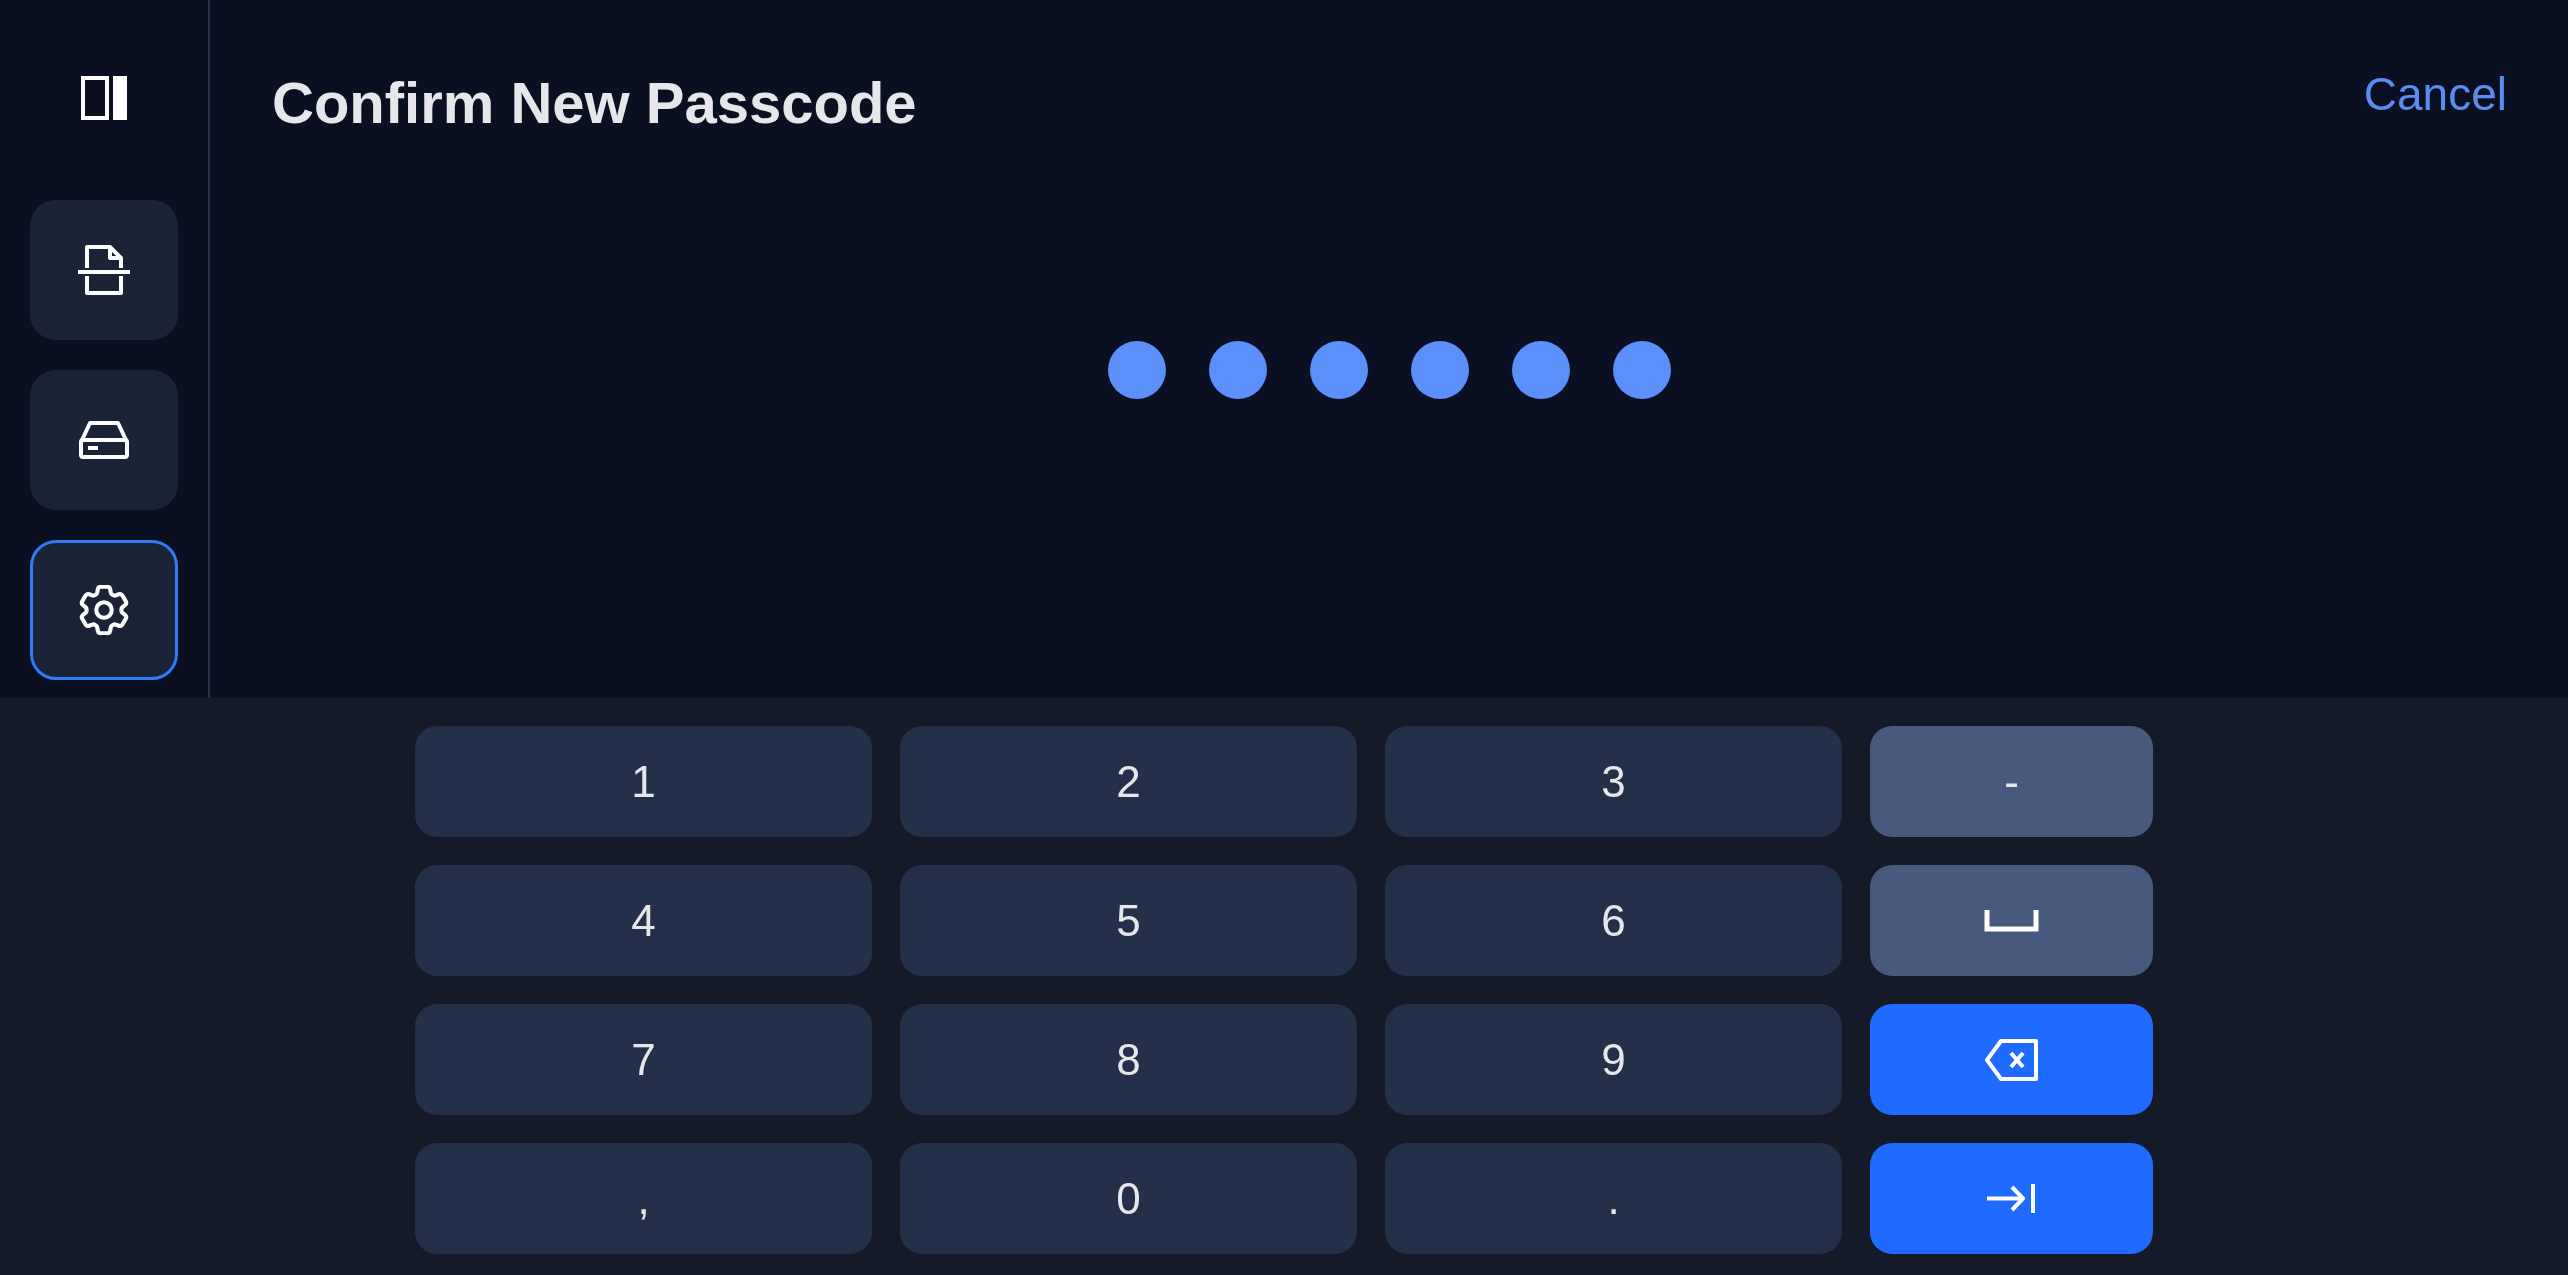 The width and height of the screenshot is (2568, 1275). Describe the element at coordinates (1613, 781) in the screenshot. I see `keypad-key: 3` at that location.